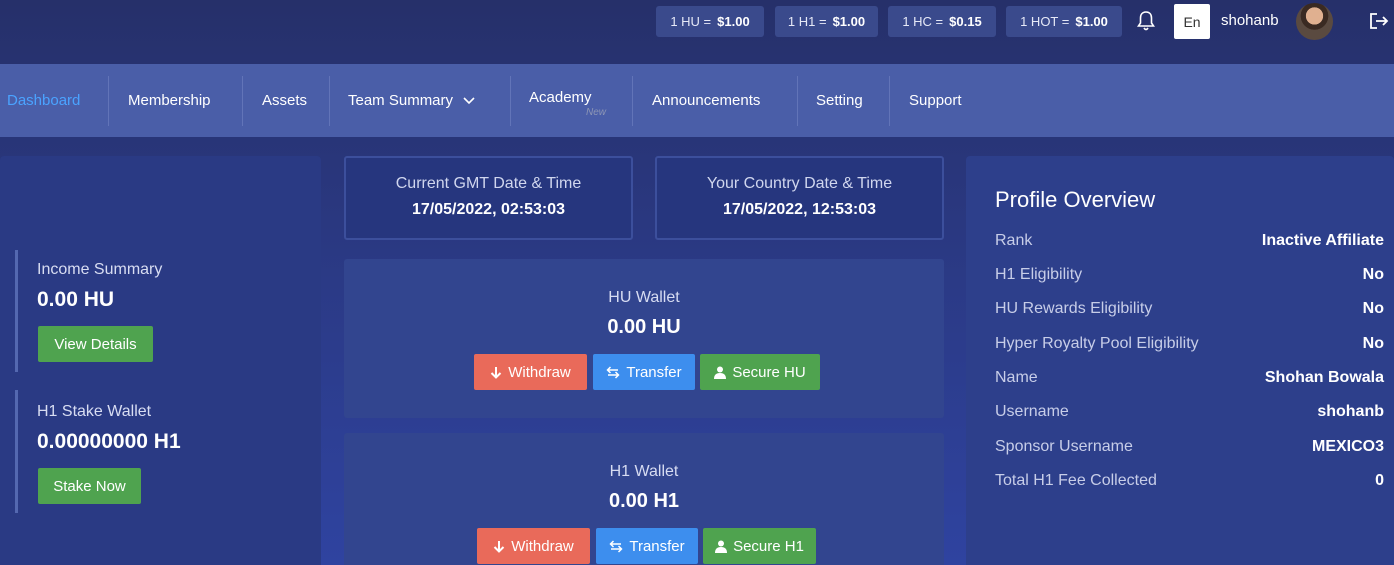  What do you see at coordinates (799, 209) in the screenshot?
I see `local-time-value: 17/05/2022, 12:53:03` at bounding box center [799, 209].